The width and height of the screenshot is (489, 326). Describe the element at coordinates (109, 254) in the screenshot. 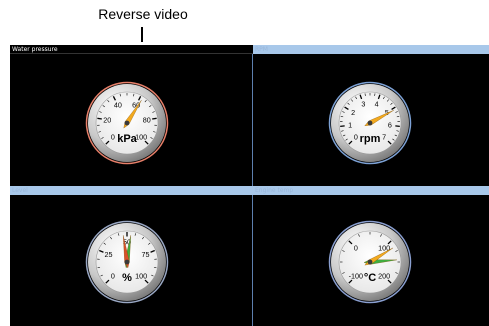

I see `gauge-tick-label: 25` at that location.